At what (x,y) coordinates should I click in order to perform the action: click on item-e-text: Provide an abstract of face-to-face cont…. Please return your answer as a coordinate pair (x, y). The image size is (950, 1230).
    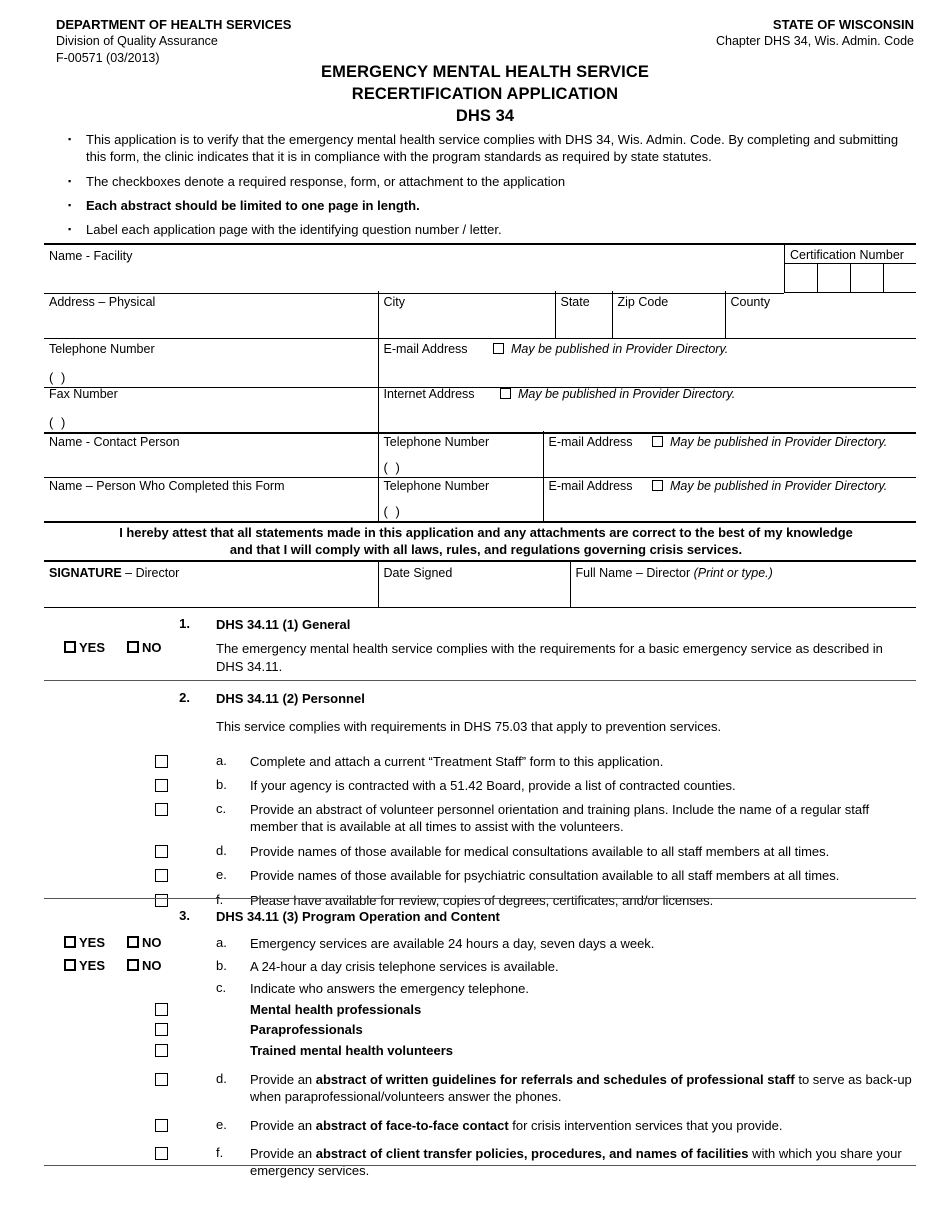
    Looking at the image, I should click on (516, 1125).